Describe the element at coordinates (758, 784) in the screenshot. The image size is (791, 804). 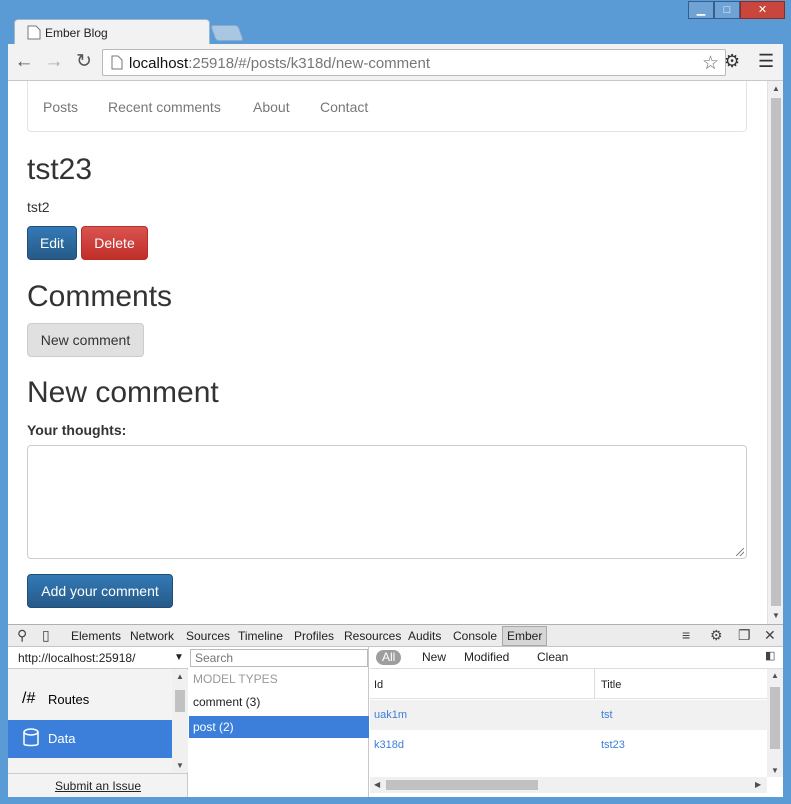
I see `scroll-right-arrow: ▶` at that location.